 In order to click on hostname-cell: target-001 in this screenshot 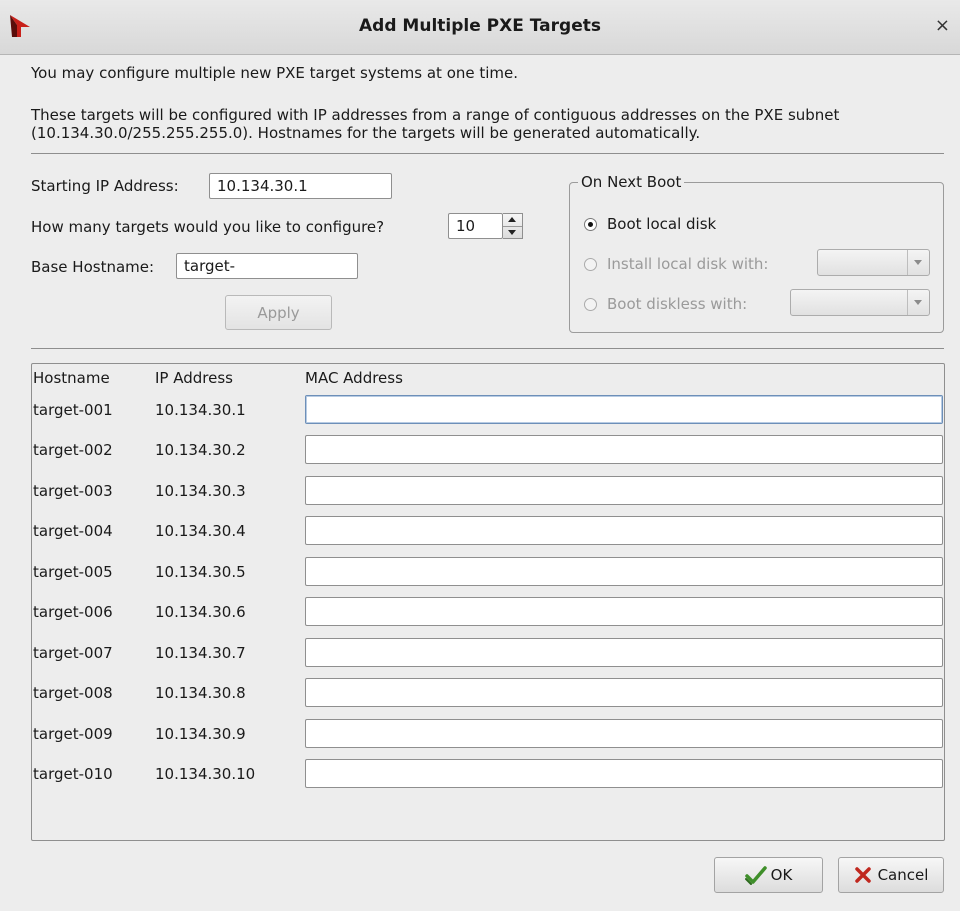, I will do `click(73, 410)`.